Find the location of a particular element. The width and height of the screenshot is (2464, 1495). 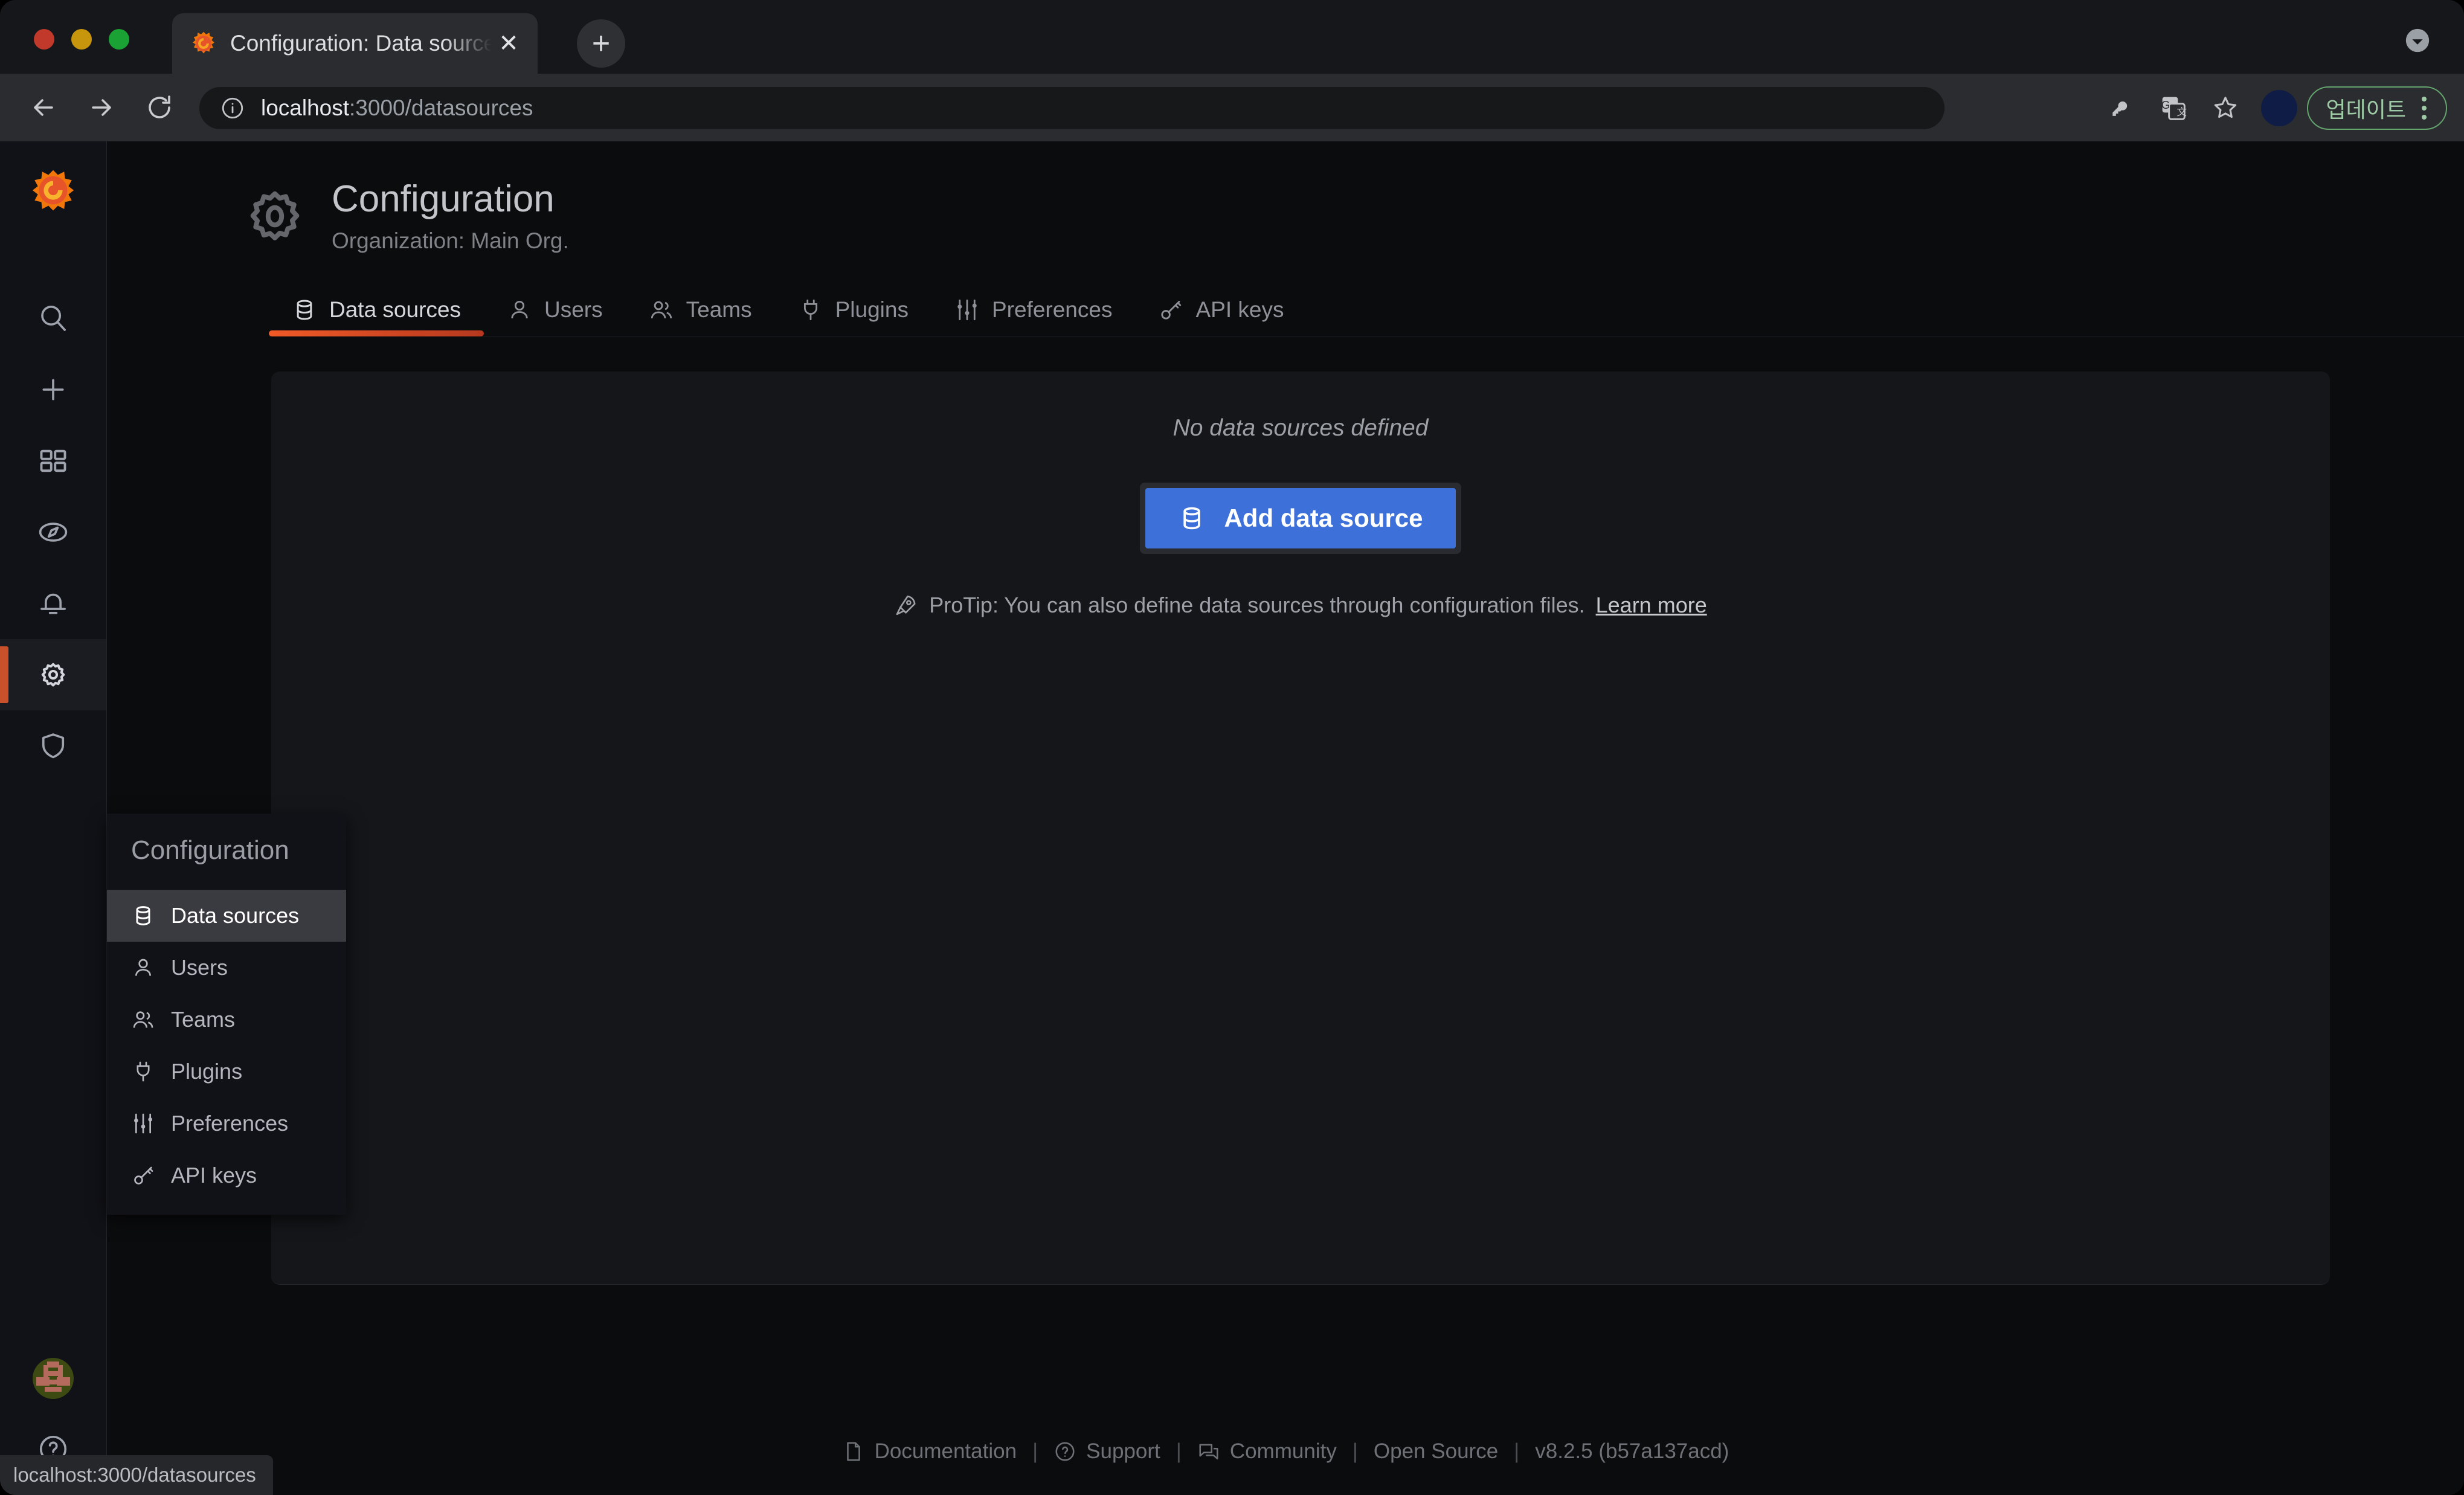

grafana-logo is located at coordinates (53, 191).